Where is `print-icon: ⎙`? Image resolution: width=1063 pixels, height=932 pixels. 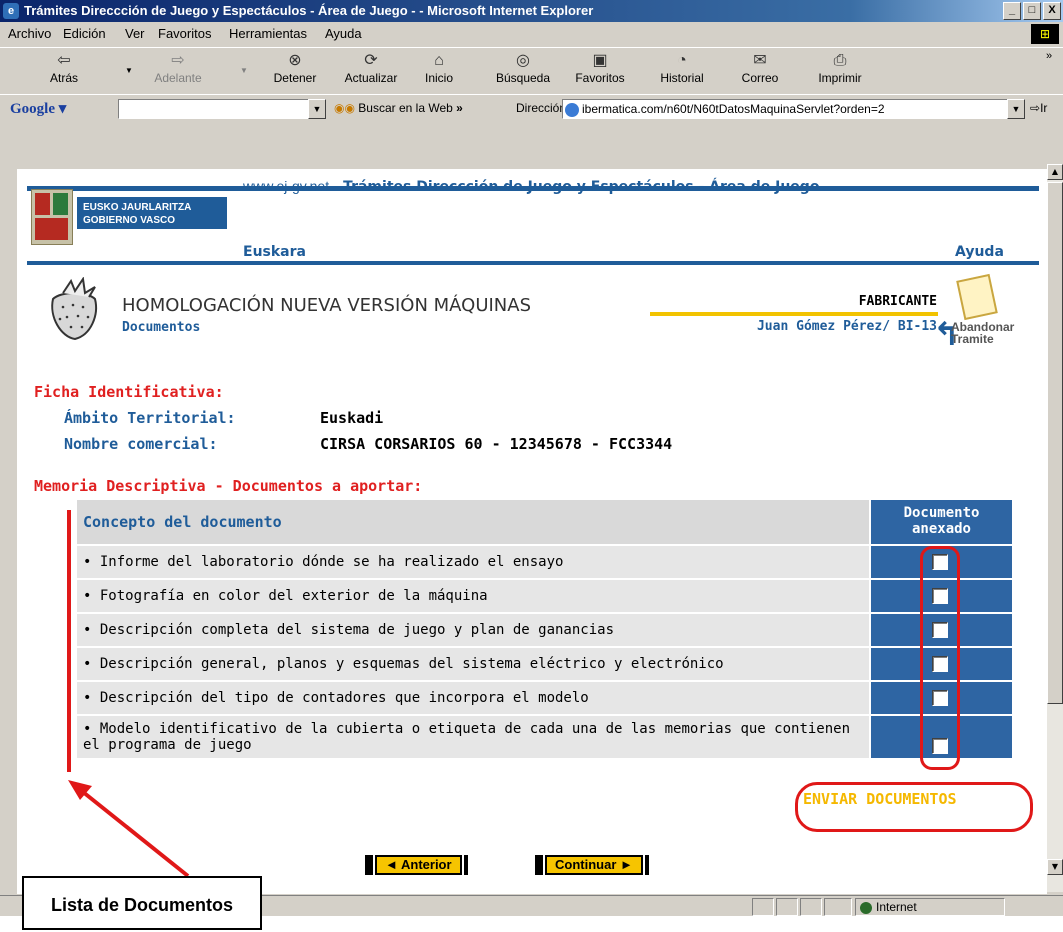 print-icon: ⎙ is located at coordinates (840, 60).